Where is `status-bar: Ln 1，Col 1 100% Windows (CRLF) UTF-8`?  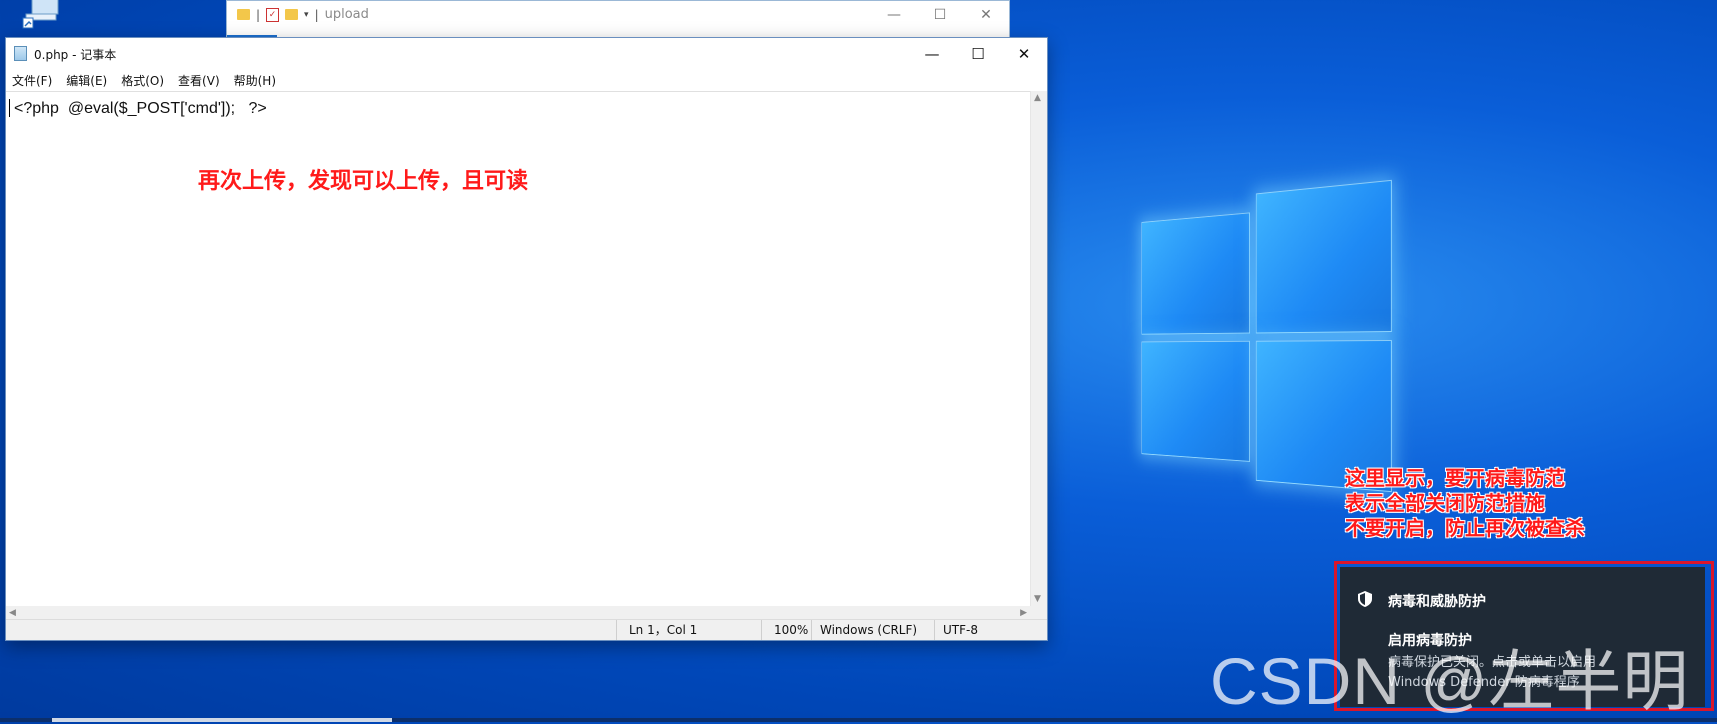
status-bar: Ln 1，Col 1 100% Windows (CRLF) UTF-8 is located at coordinates (526, 629).